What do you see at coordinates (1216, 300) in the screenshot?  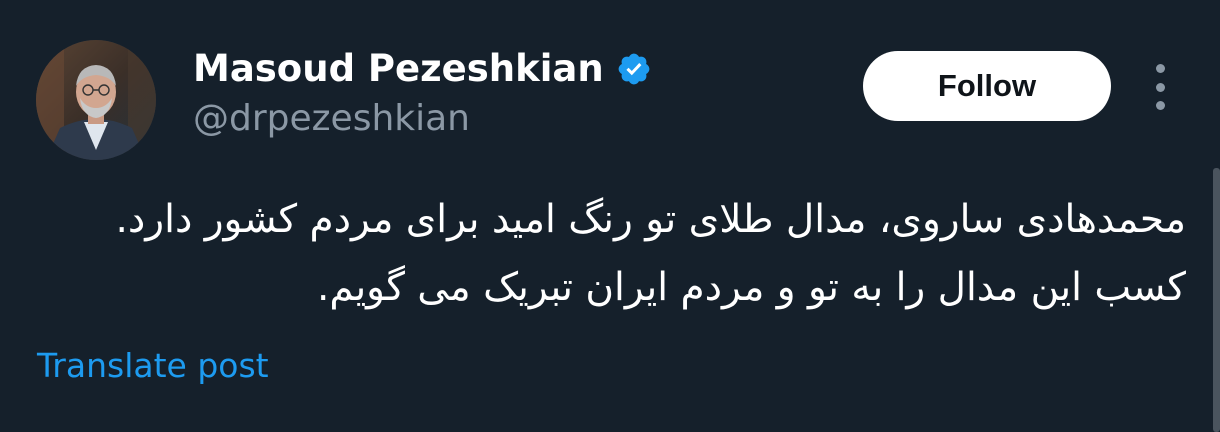 I see `scrollbar-thumb` at bounding box center [1216, 300].